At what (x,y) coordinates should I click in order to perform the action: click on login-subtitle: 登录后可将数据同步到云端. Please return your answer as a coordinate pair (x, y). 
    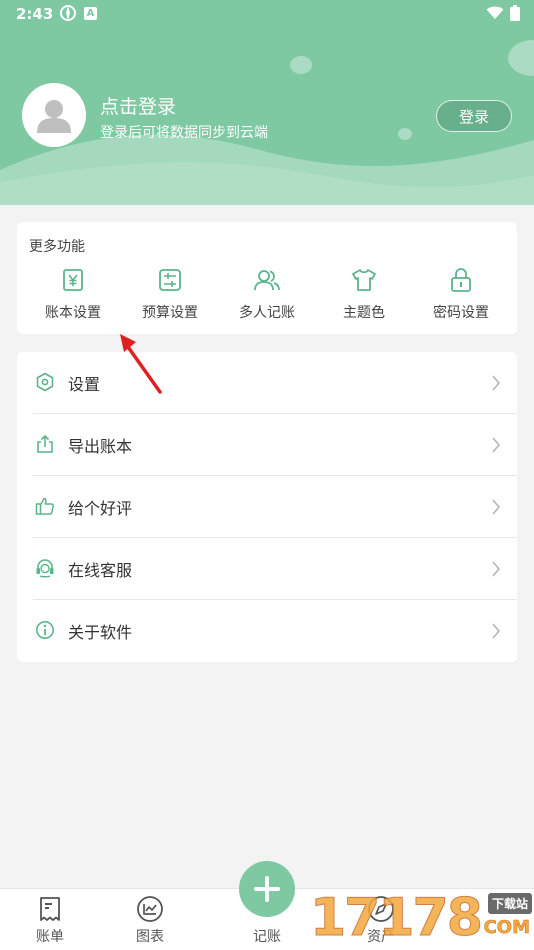
    Looking at the image, I should click on (184, 133).